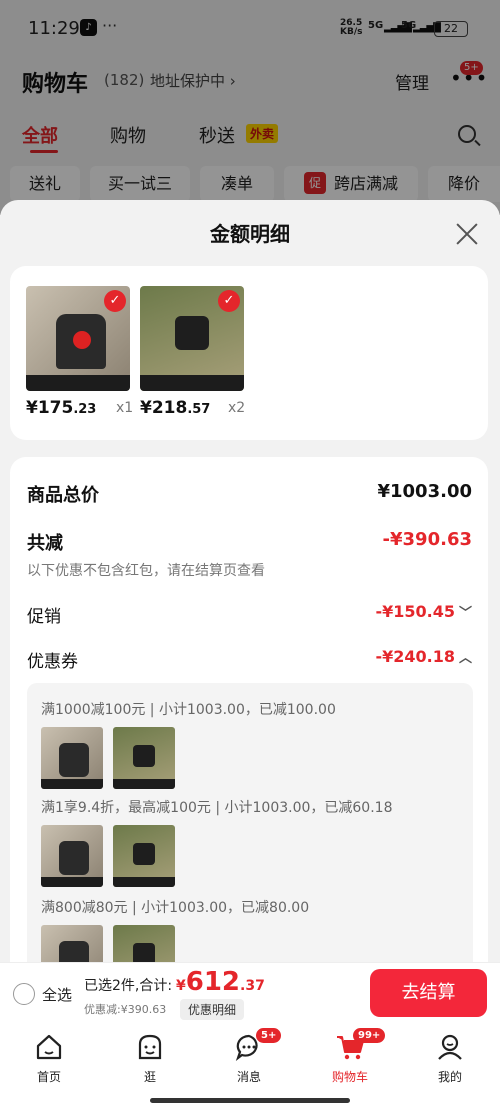 The height and width of the screenshot is (1111, 500). Describe the element at coordinates (269, 1035) in the screenshot. I see `message-badge: 5+` at that location.